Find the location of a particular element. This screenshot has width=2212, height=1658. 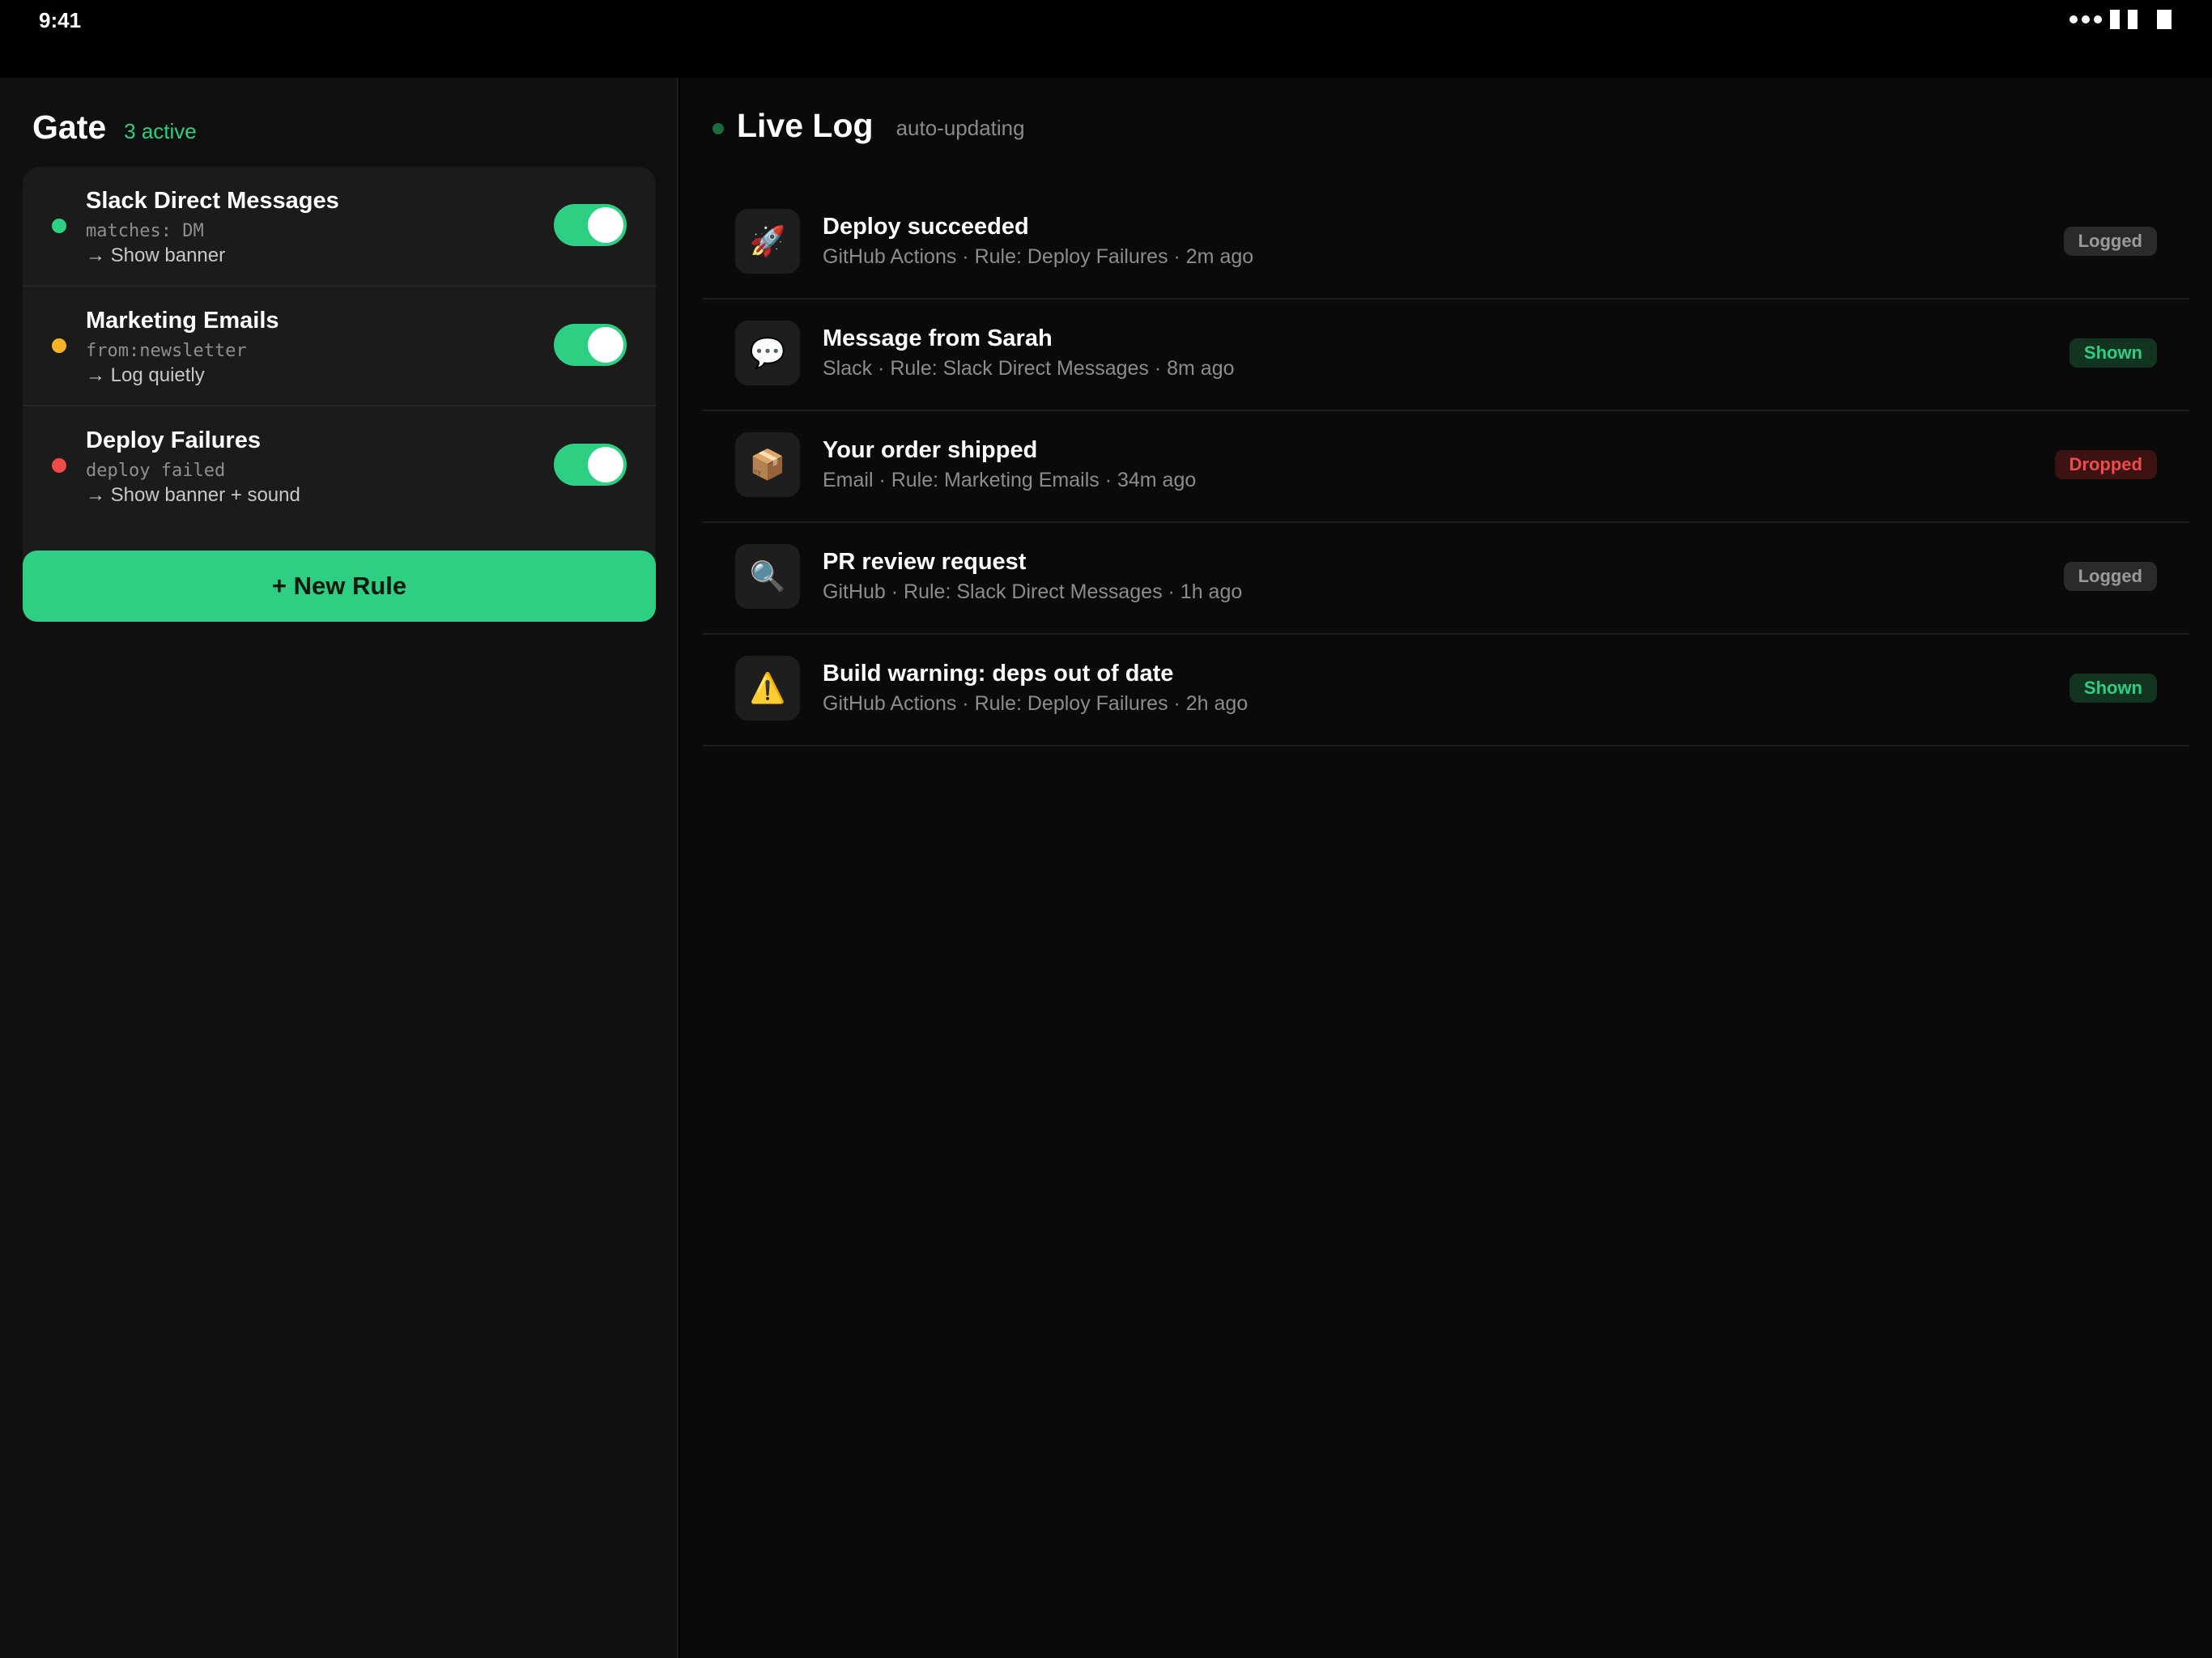

battery-icon is located at coordinates (2165, 19).